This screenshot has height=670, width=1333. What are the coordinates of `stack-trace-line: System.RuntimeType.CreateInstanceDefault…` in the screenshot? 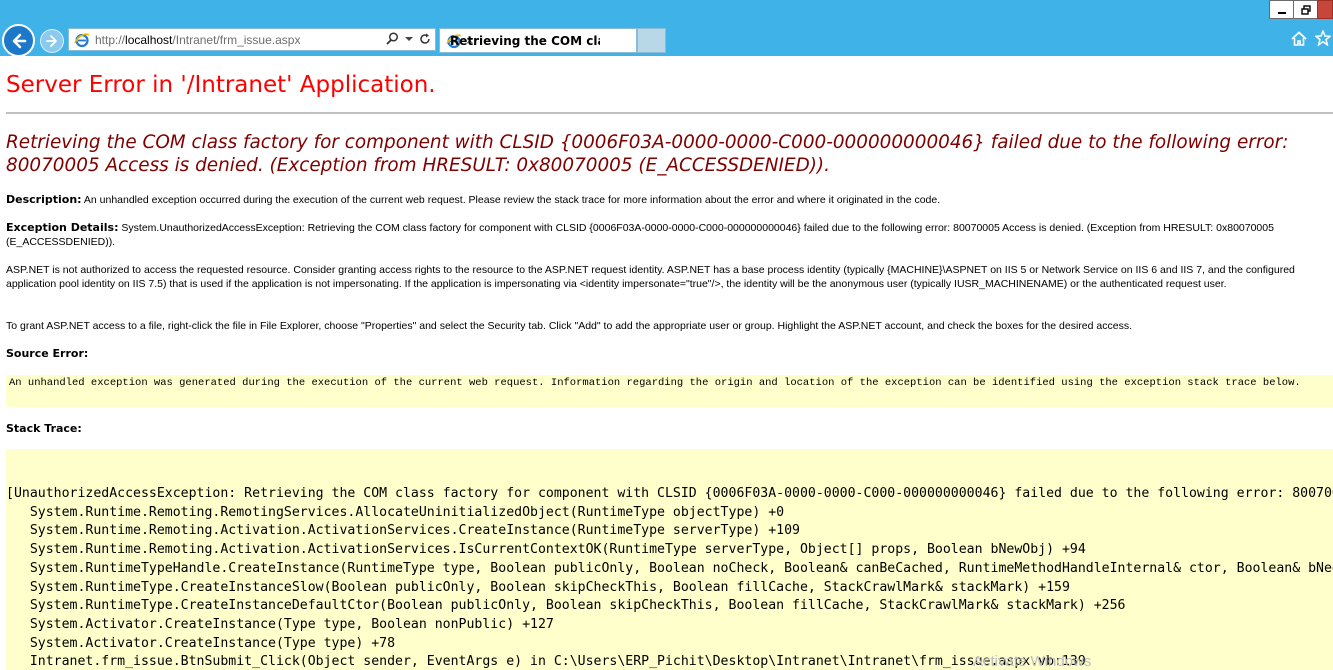 It's located at (566, 606).